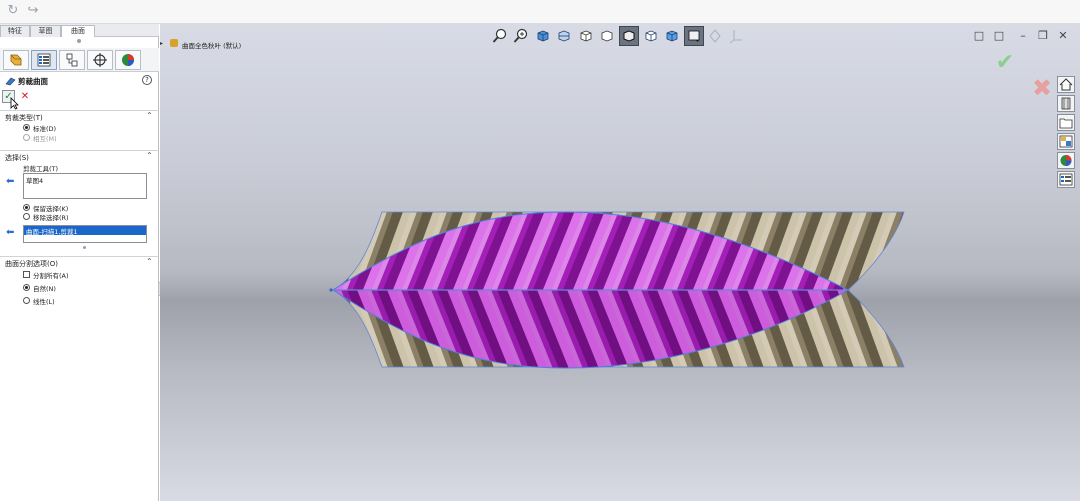 Image resolution: width=1080 pixels, height=501 pixels. Describe the element at coordinates (45, 31) in the screenshot. I see `tab-sketch: 草图` at that location.